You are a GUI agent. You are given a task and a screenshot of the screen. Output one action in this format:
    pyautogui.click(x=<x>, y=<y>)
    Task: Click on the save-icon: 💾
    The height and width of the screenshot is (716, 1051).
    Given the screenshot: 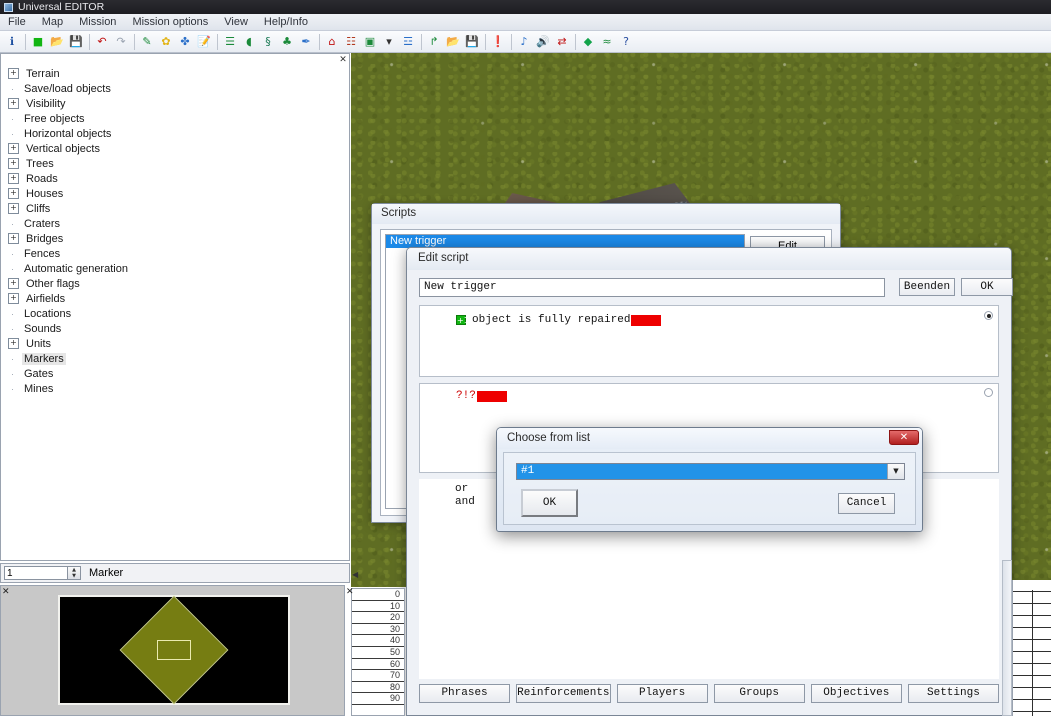 What is the action you would take?
    pyautogui.click(x=76, y=42)
    